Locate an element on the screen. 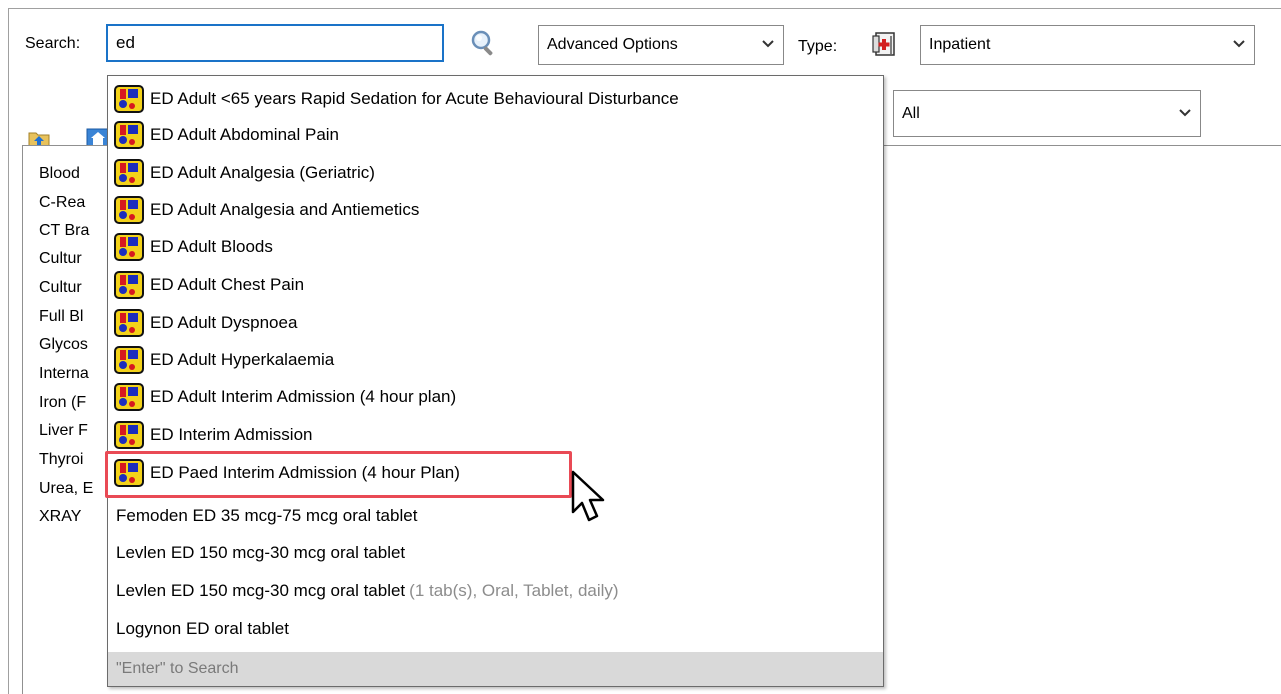  suggestion-label: ED Adult Dyspnoea is located at coordinates (224, 322).